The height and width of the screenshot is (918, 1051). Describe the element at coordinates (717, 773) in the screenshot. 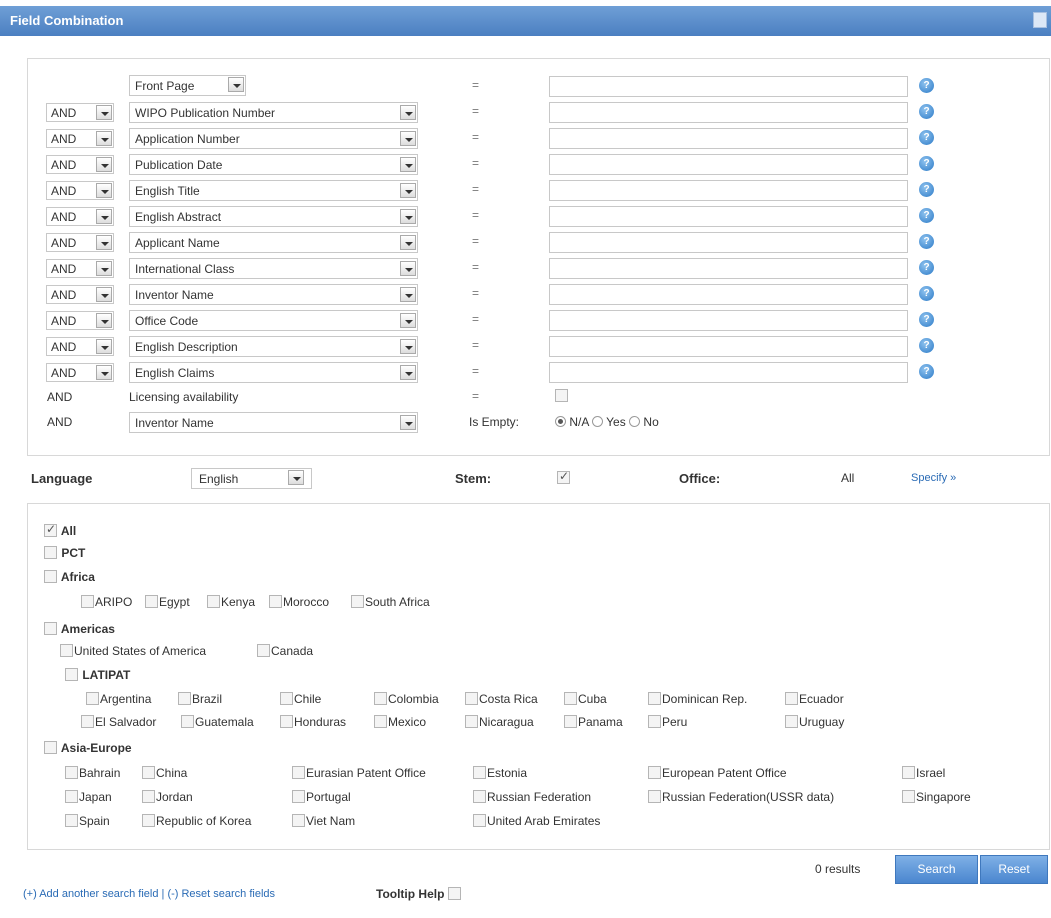

I see `office-option: European Patent Office` at that location.